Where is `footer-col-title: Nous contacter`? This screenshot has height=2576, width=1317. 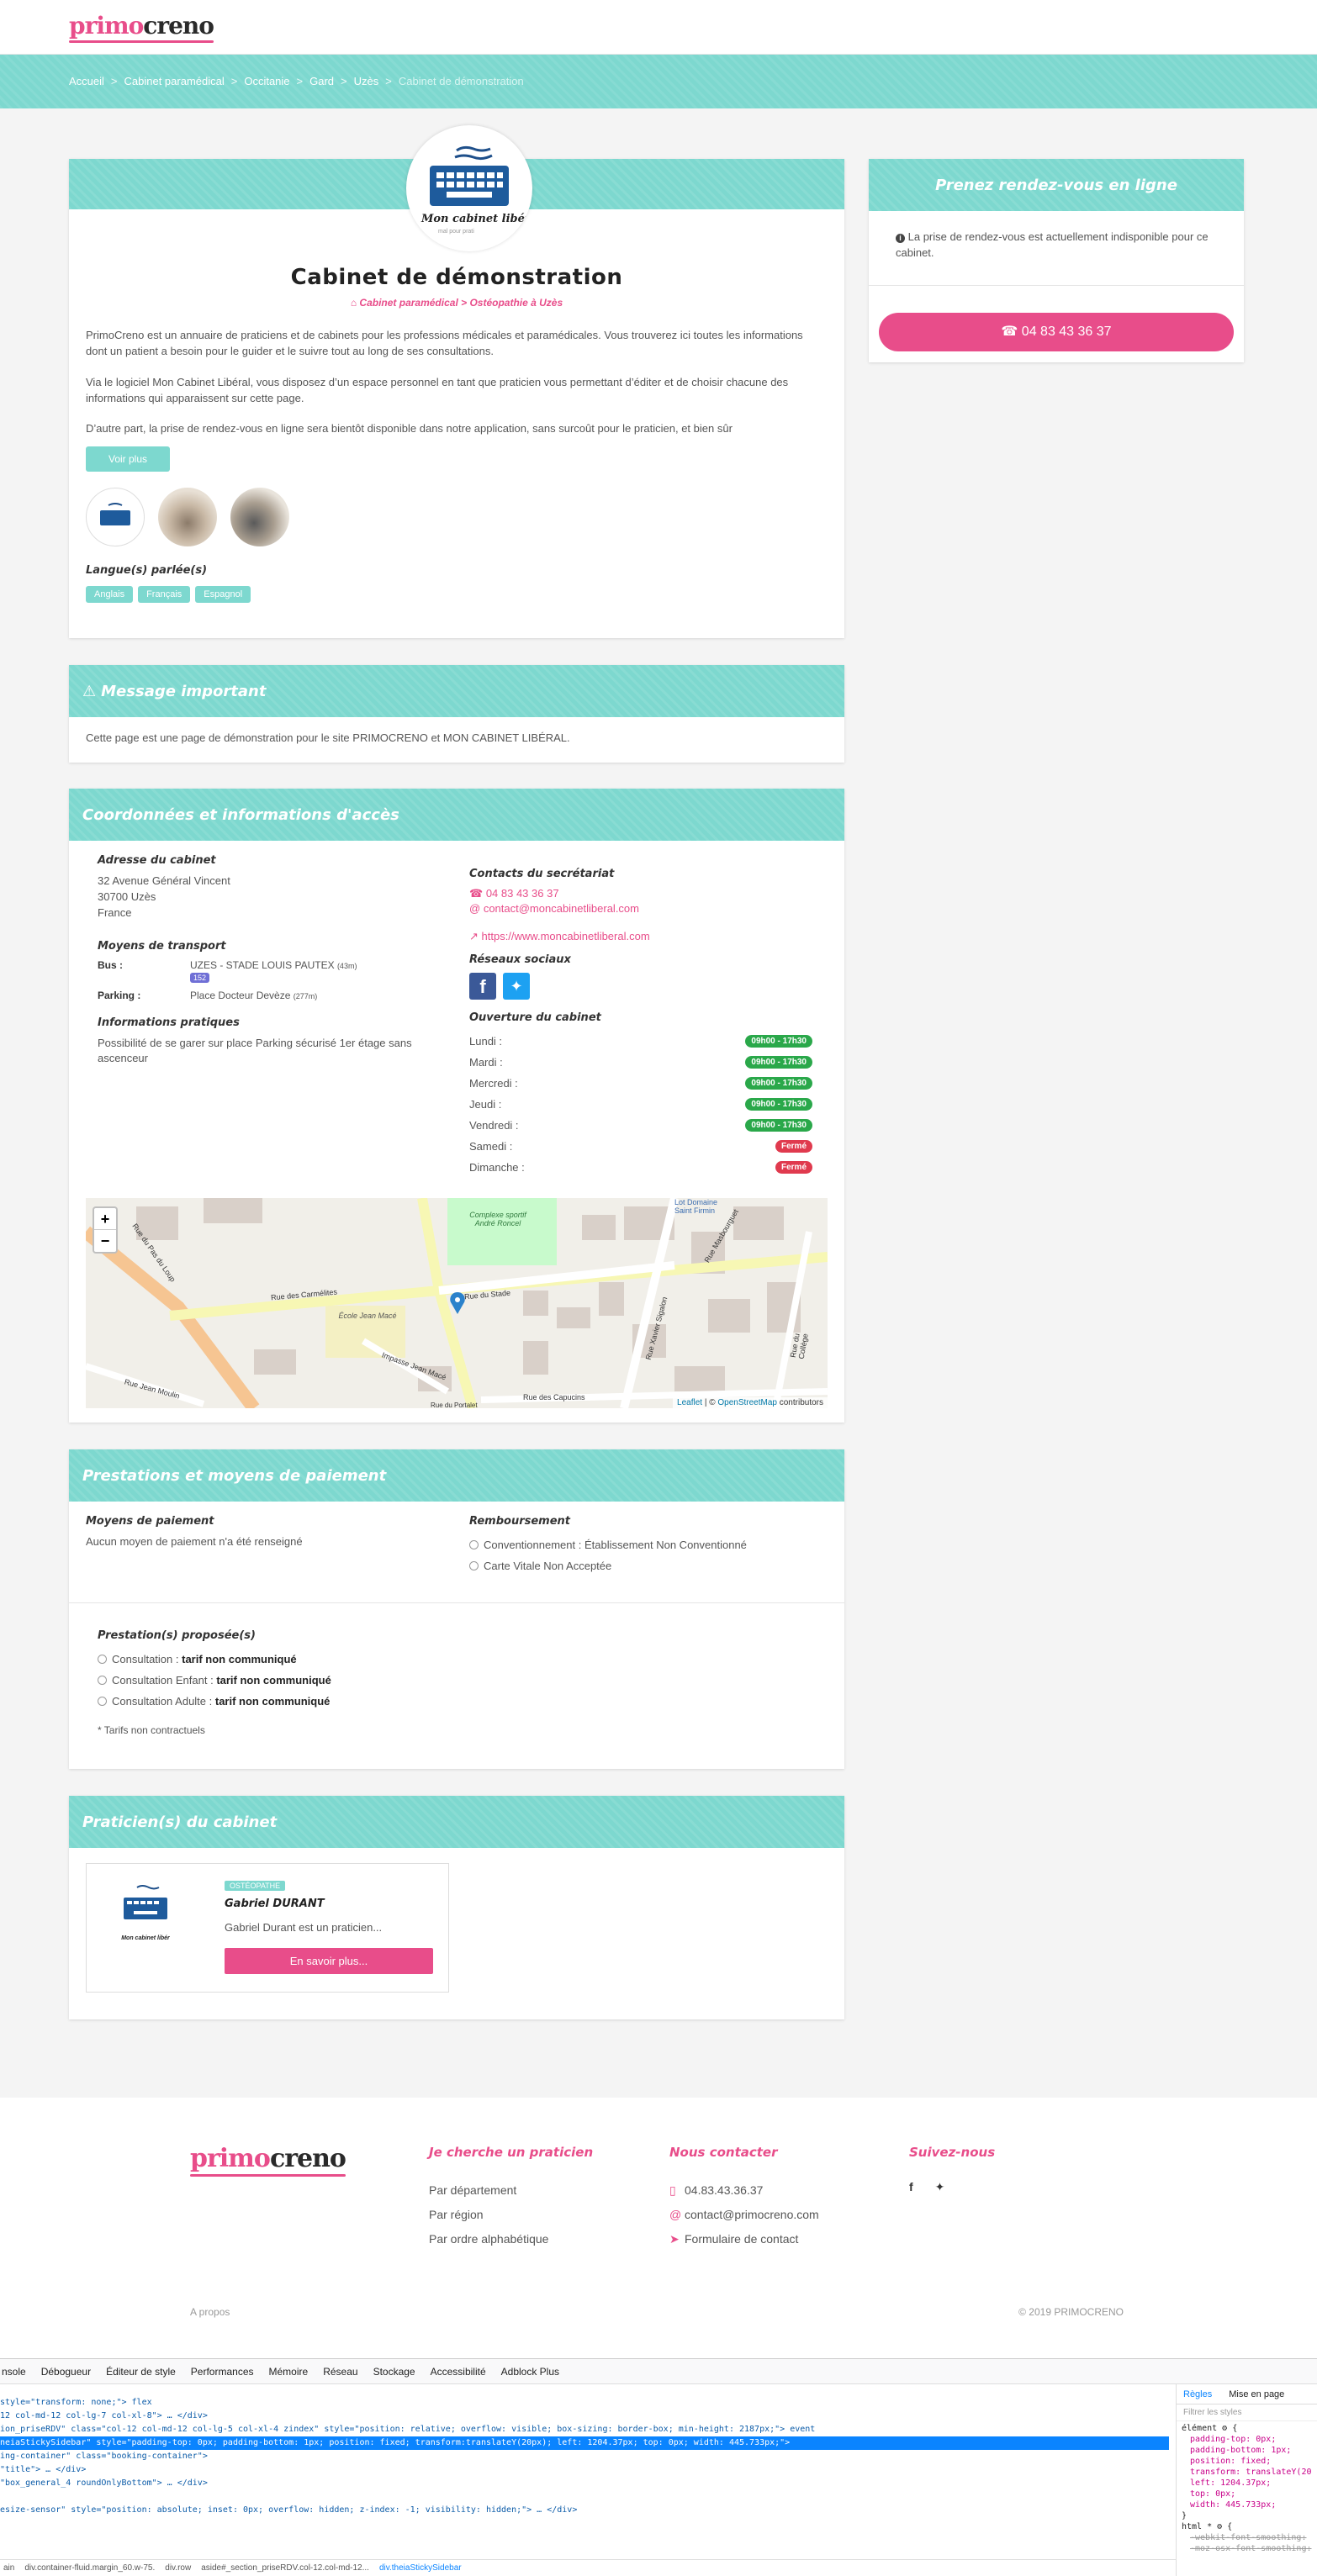 footer-col-title: Nous contacter is located at coordinates (723, 2152).